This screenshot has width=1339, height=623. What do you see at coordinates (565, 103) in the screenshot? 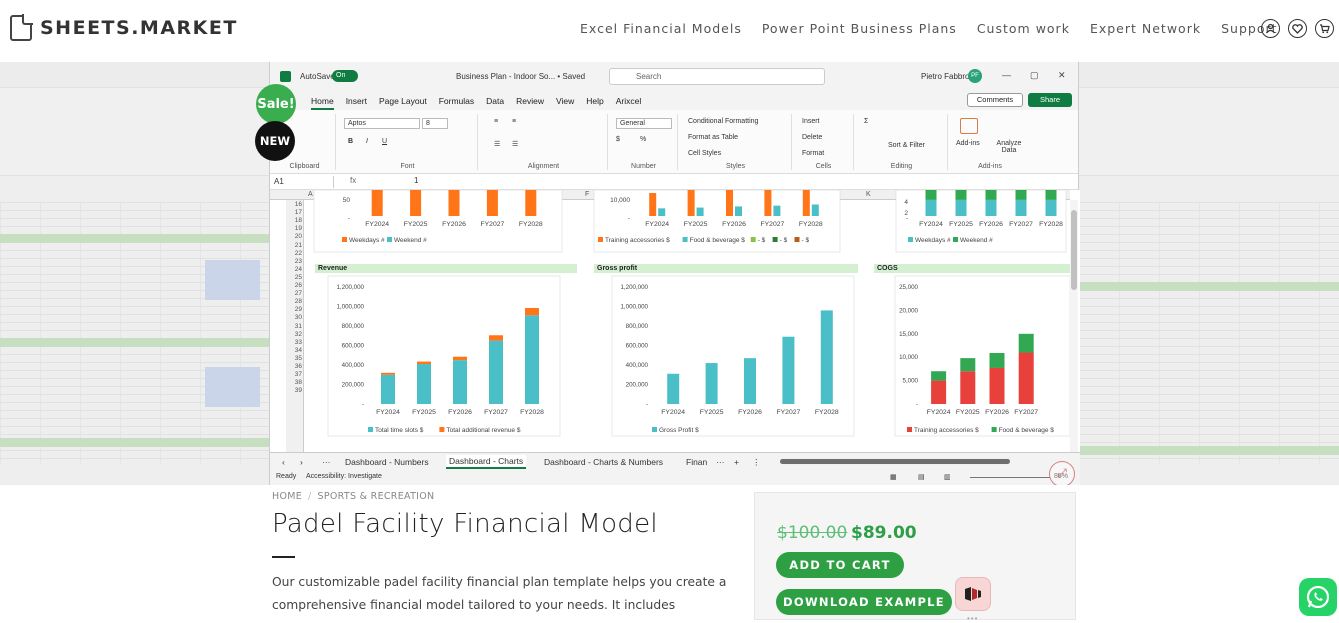
I see `menu-tab-view: View` at bounding box center [565, 103].